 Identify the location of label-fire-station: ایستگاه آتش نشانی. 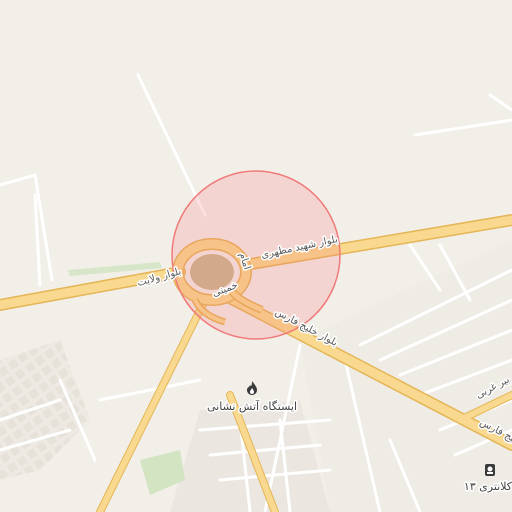
(252, 406).